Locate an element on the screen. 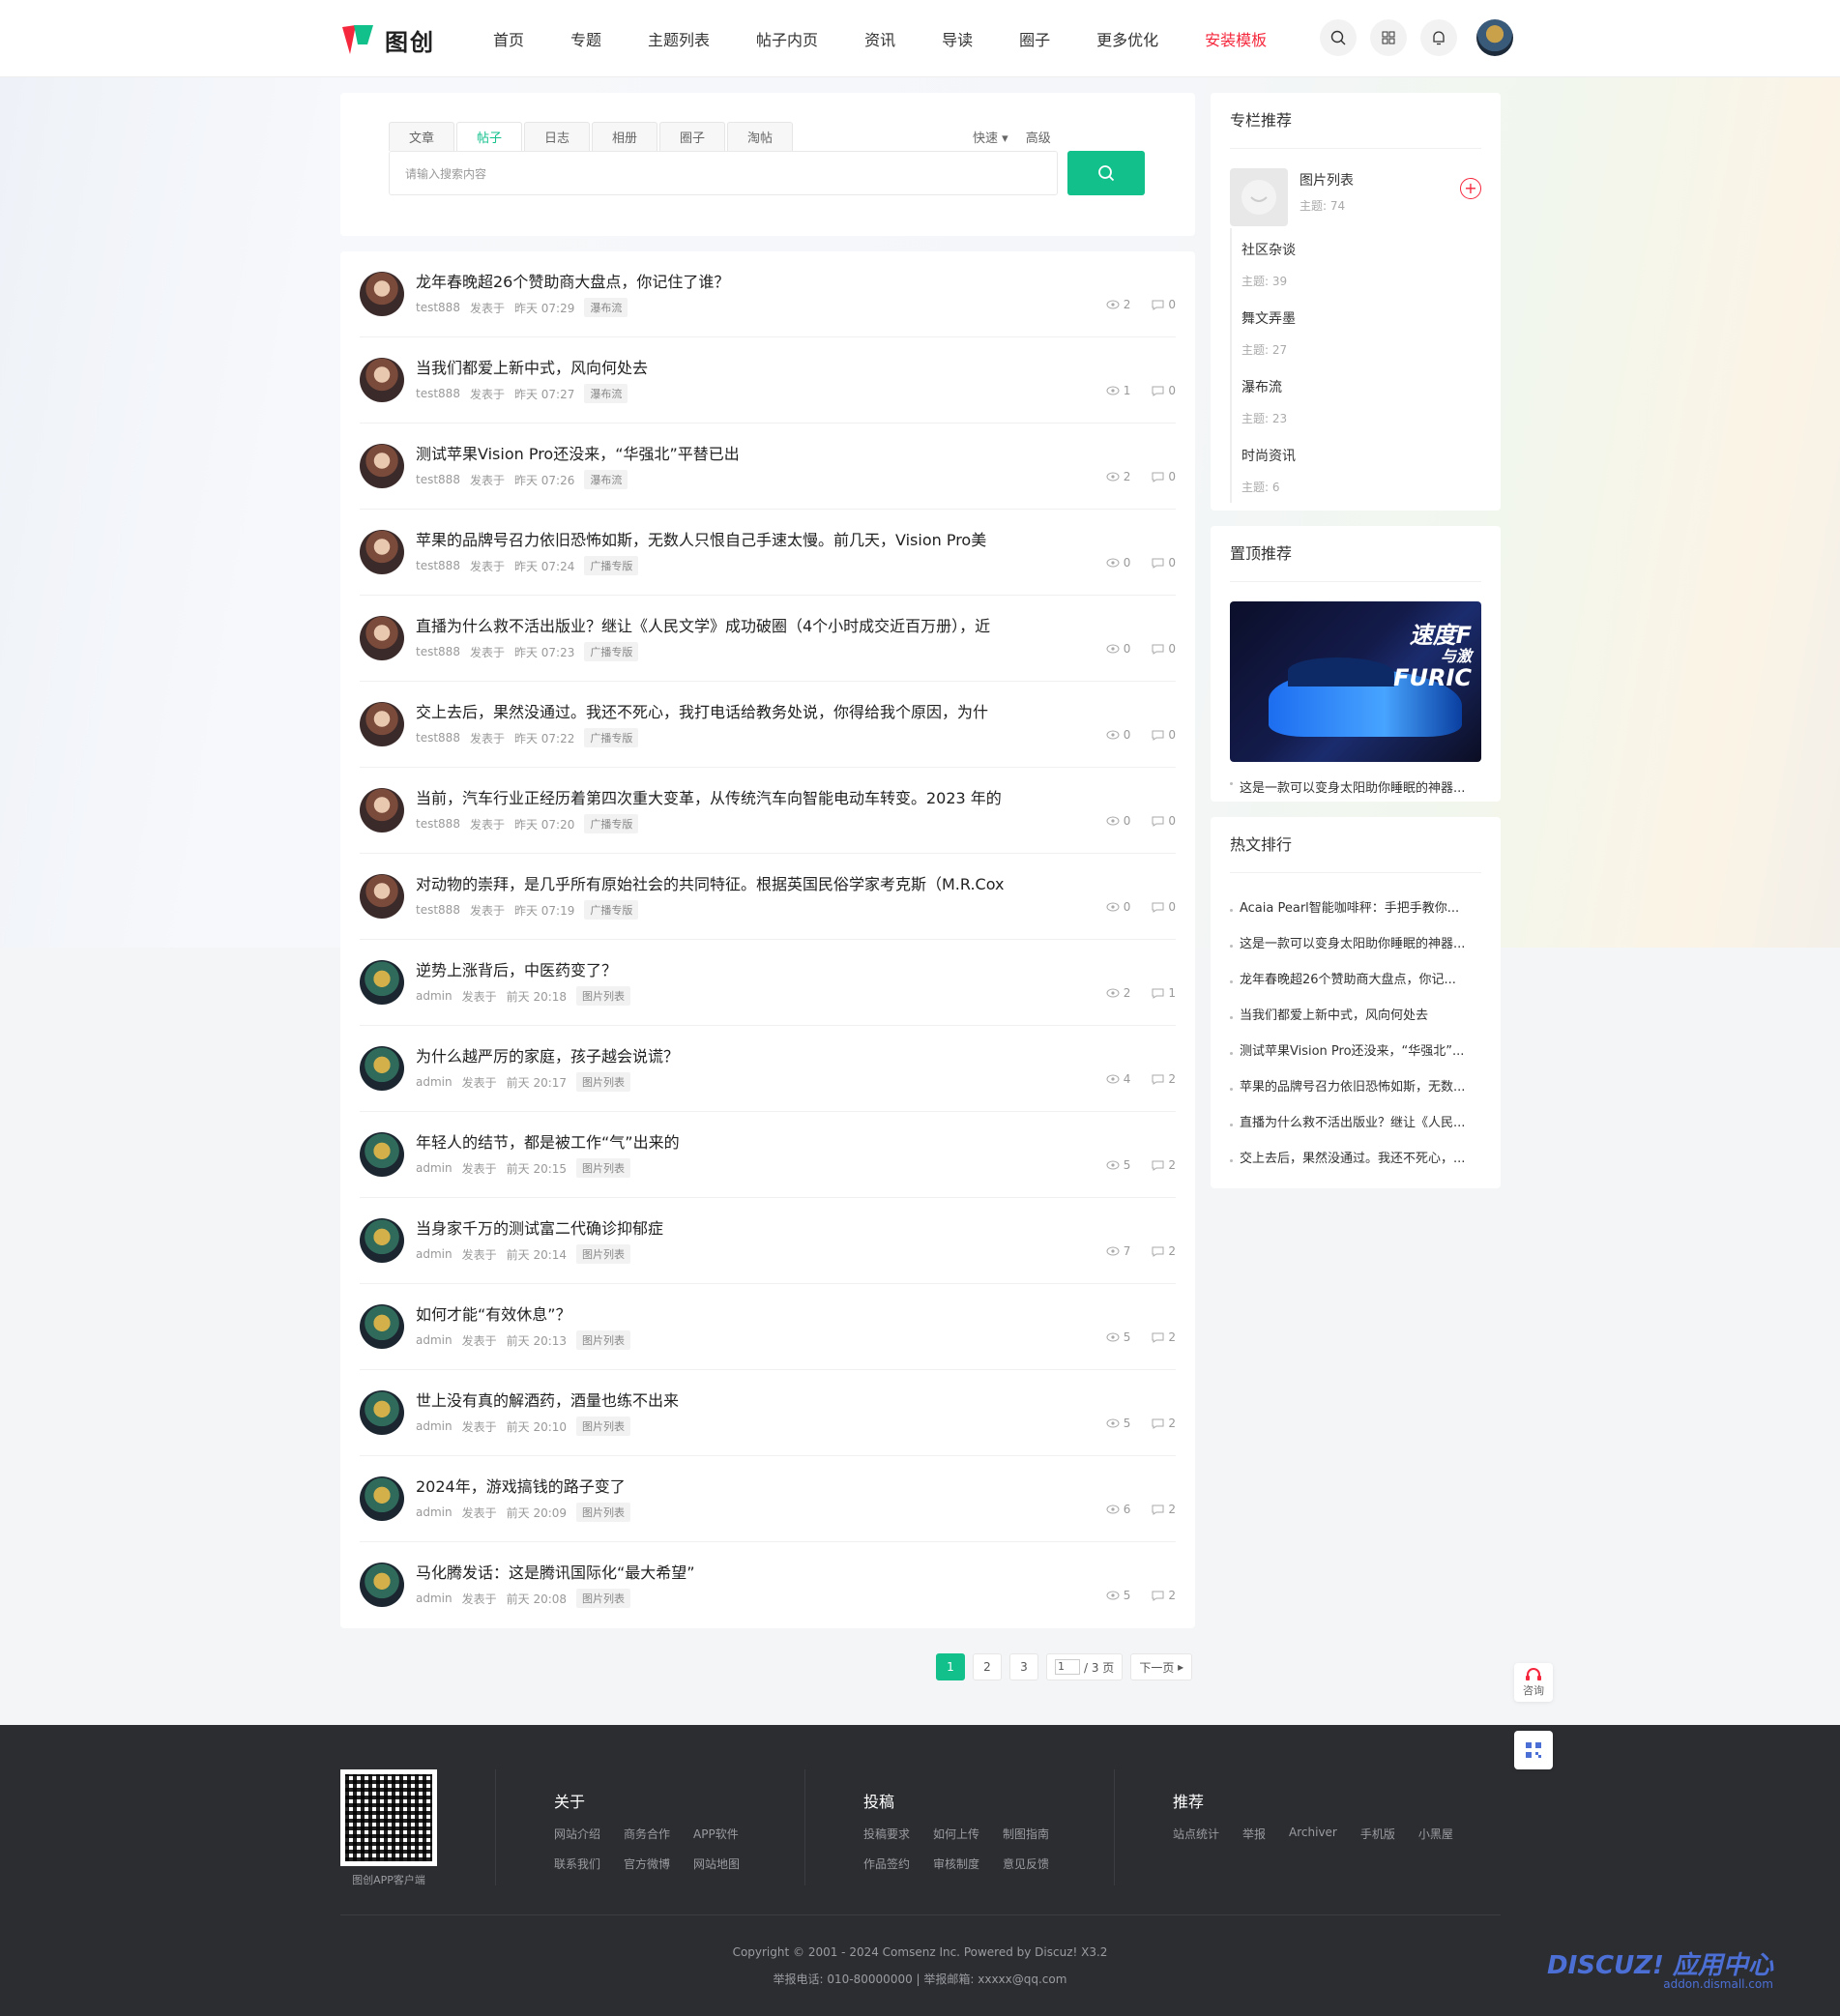  thread-title: 如何才能“有效休息”？ is located at coordinates (494, 1313).